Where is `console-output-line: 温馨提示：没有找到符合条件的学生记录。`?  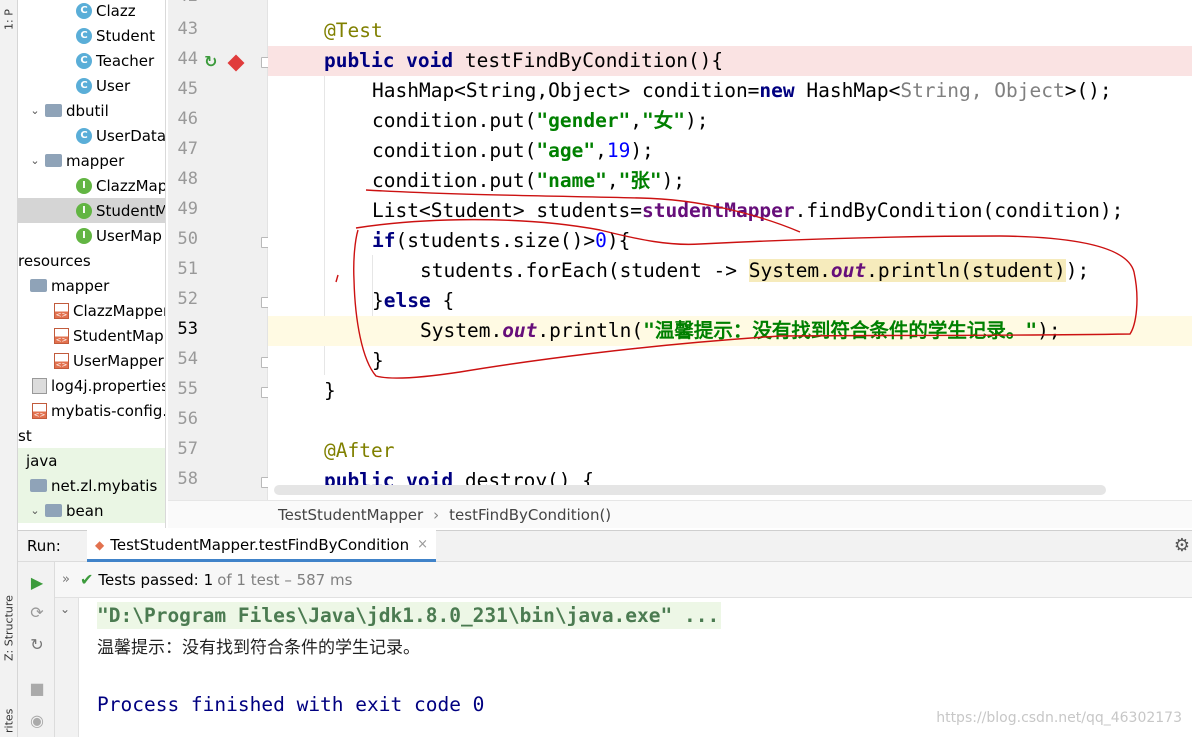 console-output-line: 温馨提示：没有找到符合条件的学生记录。 is located at coordinates (258, 648).